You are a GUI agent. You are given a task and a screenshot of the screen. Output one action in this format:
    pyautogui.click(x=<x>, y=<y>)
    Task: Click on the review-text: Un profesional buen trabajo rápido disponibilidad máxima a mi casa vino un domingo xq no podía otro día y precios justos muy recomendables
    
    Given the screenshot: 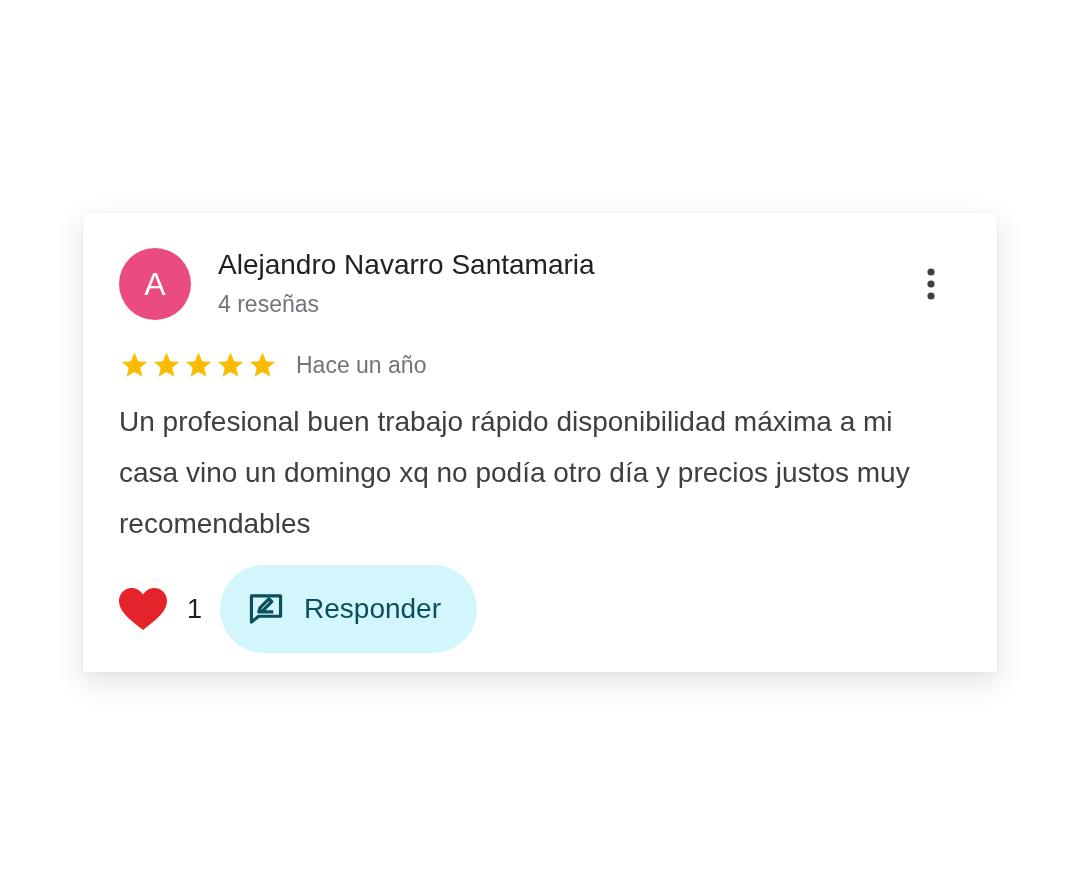 What is the action you would take?
    pyautogui.click(x=515, y=473)
    